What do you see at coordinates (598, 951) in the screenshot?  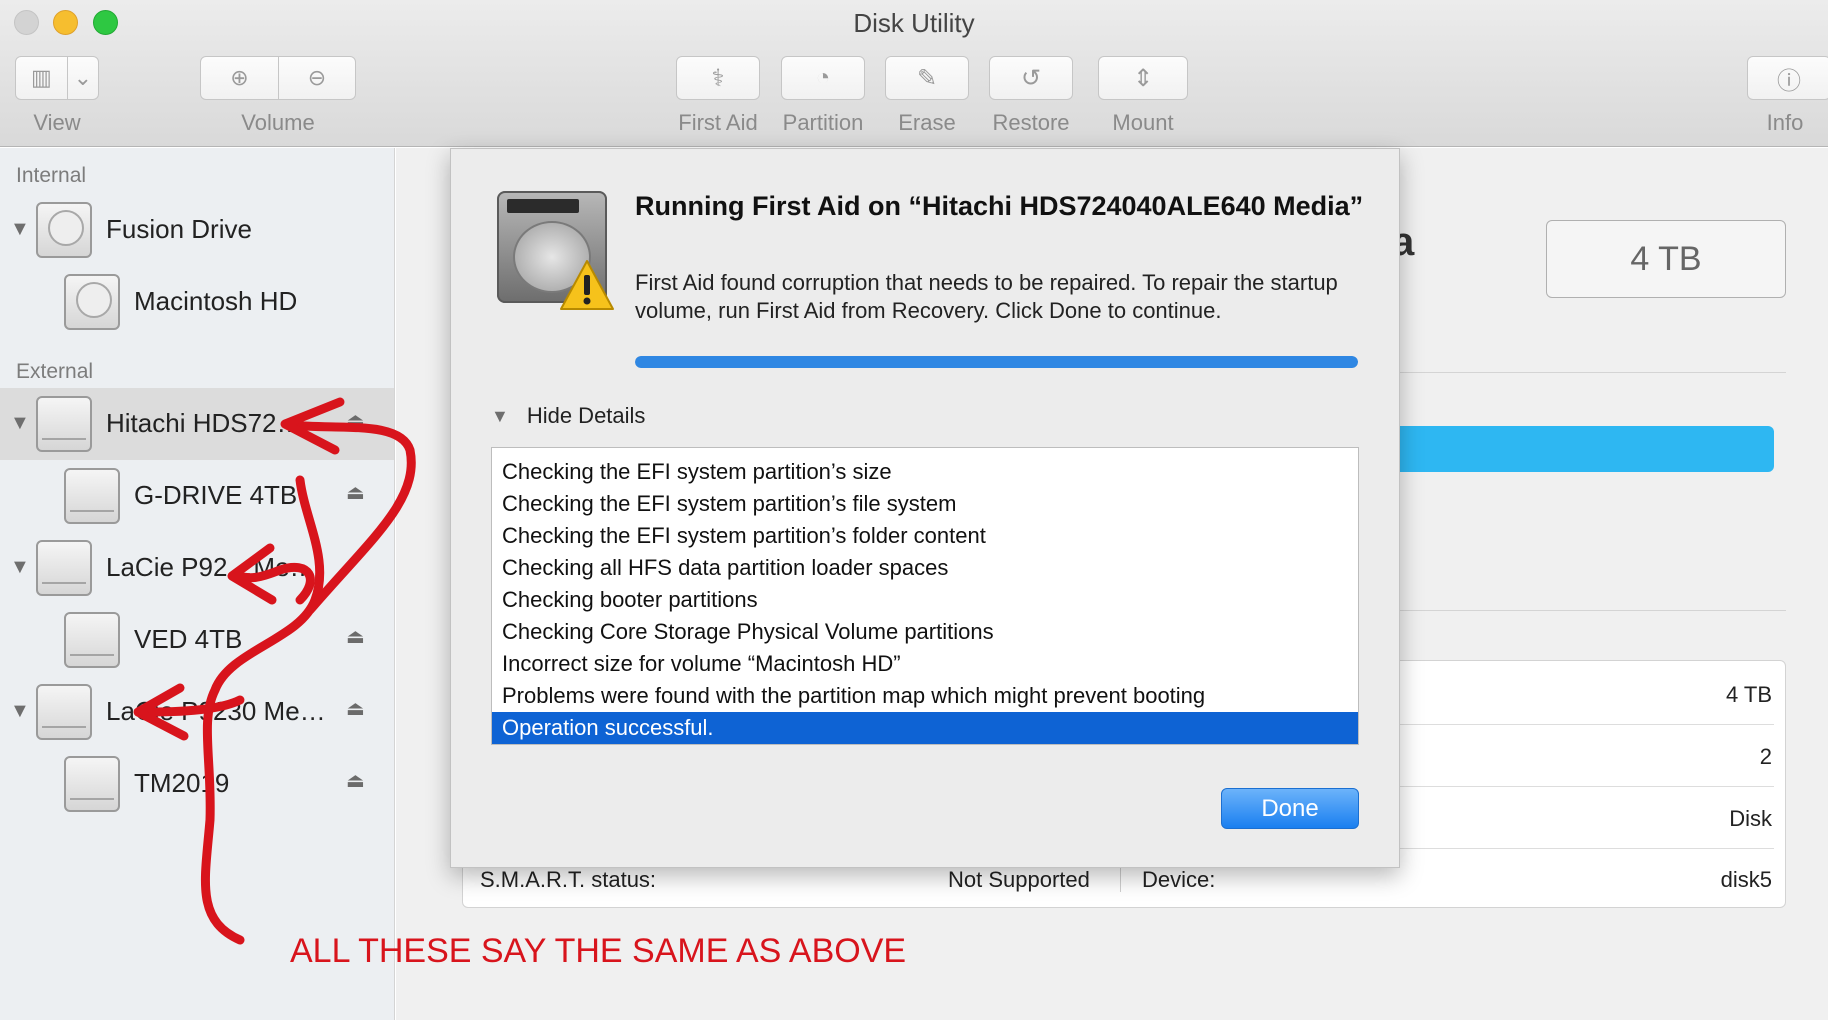 I see `annotation-text: ALL THESE SAY THE SAME AS ABOVE` at bounding box center [598, 951].